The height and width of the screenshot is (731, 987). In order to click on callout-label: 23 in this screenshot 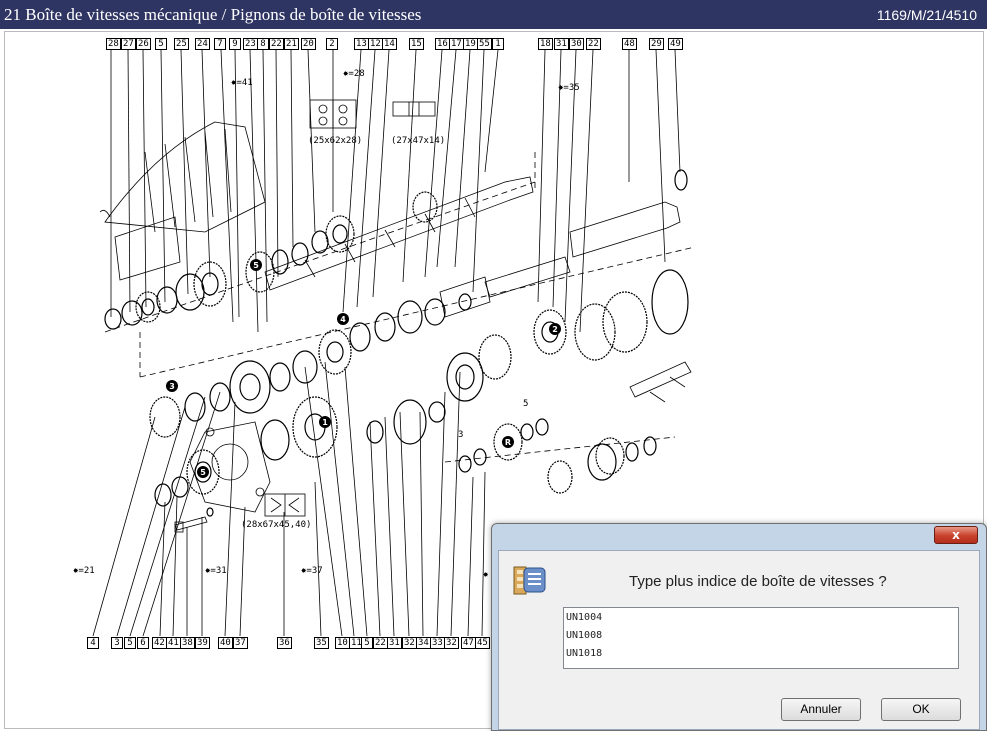, I will do `click(250, 44)`.